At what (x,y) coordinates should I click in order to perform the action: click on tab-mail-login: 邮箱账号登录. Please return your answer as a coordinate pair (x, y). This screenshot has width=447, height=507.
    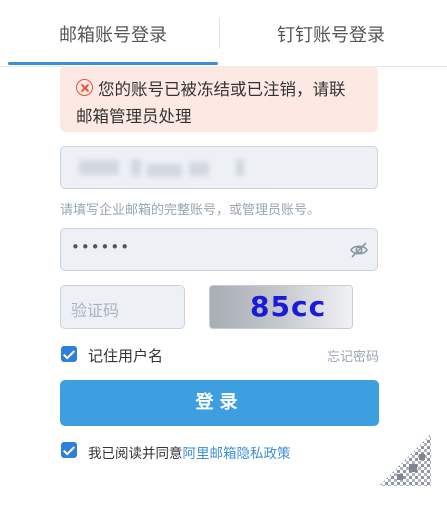
    Looking at the image, I should click on (113, 33).